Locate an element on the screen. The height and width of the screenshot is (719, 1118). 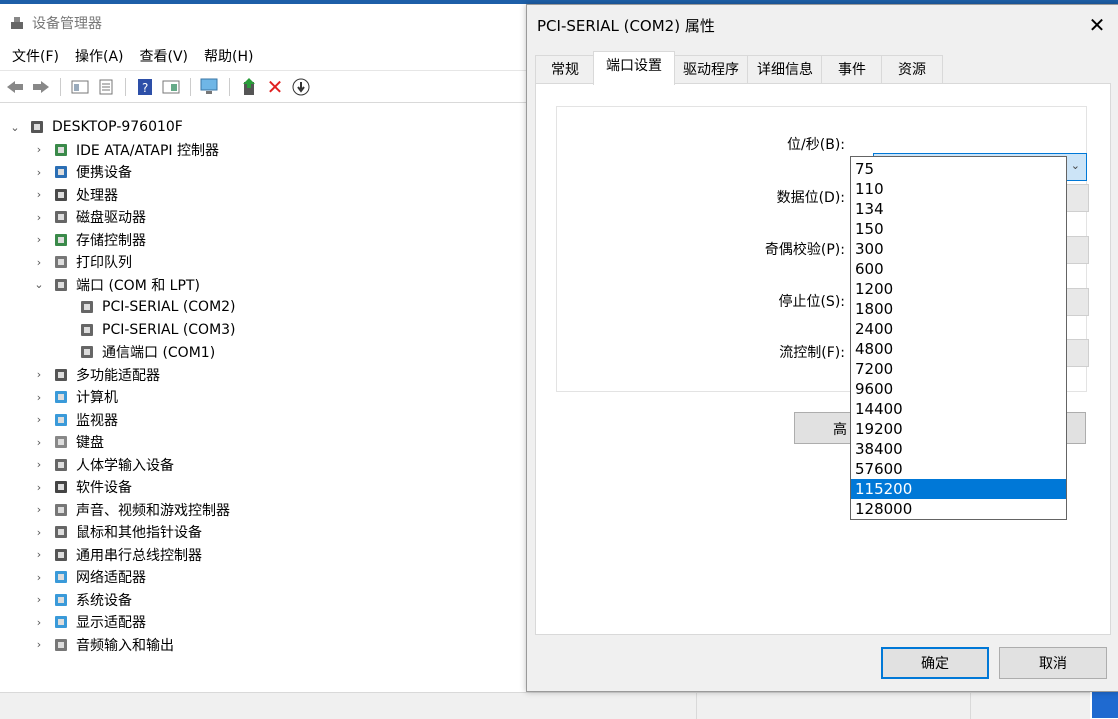
tree-device-node: PCI-SERIAL (COM3) is located at coordinates (157, 330).